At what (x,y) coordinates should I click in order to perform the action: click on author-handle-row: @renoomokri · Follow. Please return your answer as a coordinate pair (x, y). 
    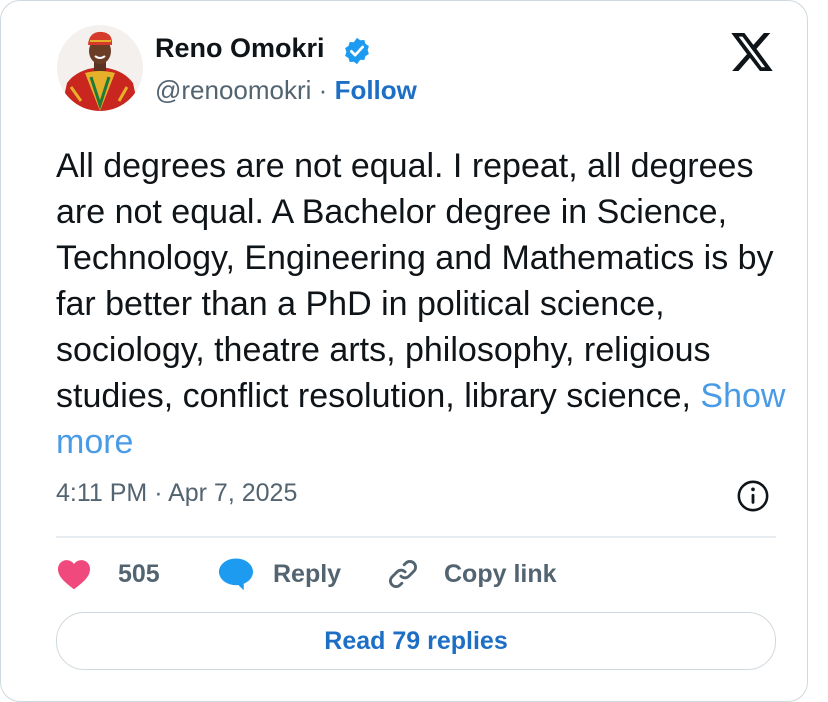
    Looking at the image, I should click on (286, 90).